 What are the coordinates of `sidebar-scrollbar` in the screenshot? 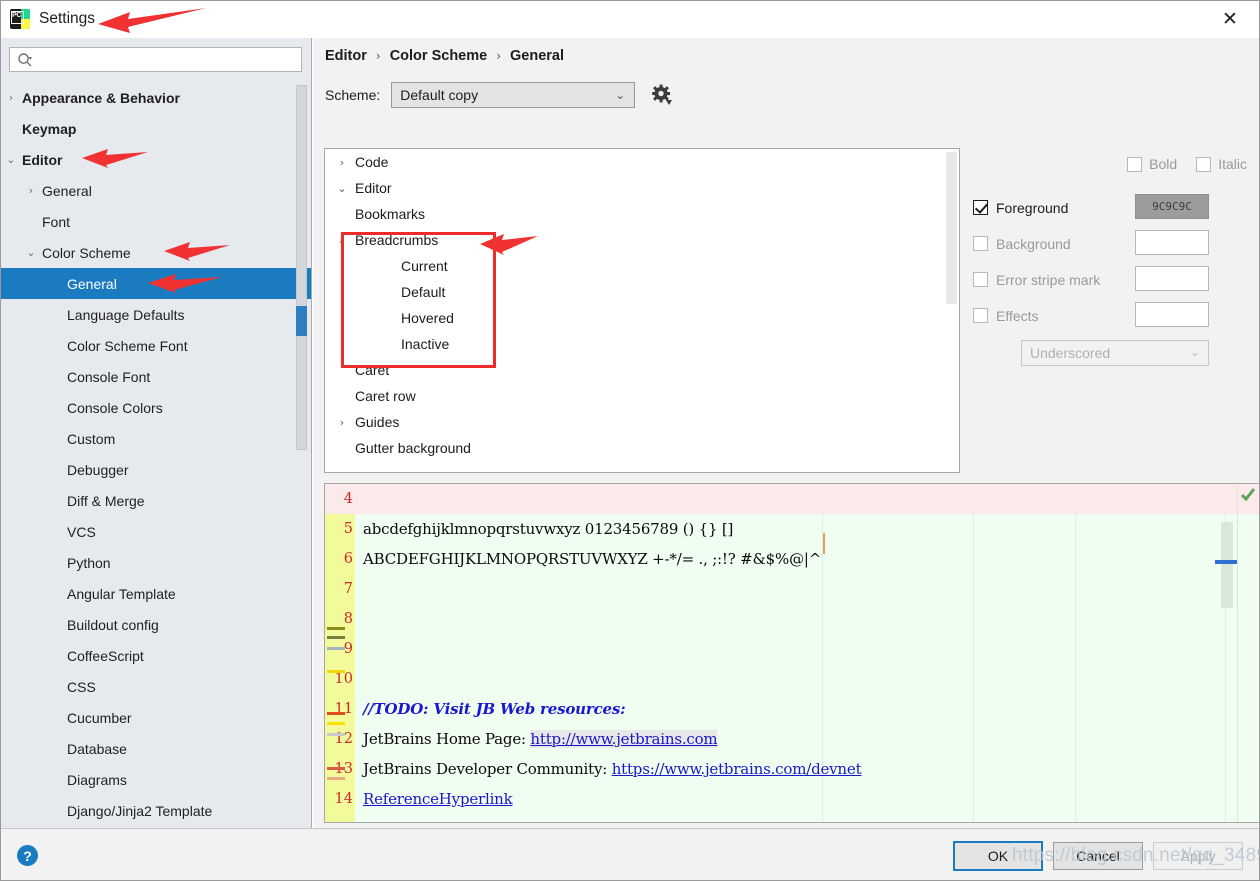 It's located at (301, 267).